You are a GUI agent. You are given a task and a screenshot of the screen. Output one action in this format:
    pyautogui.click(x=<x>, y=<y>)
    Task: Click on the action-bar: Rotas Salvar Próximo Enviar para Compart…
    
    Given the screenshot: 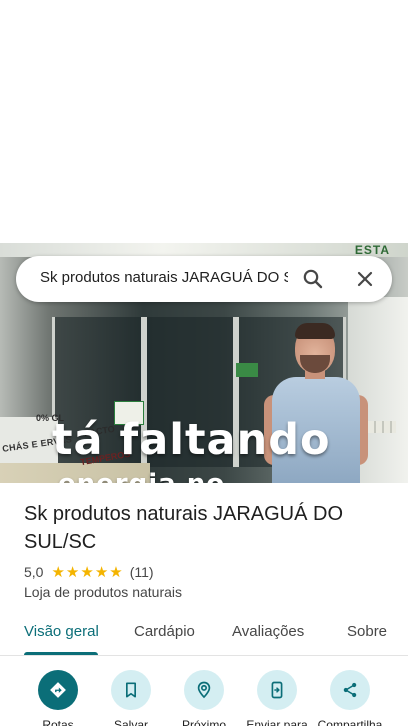 What is the action you would take?
    pyautogui.click(x=204, y=698)
    